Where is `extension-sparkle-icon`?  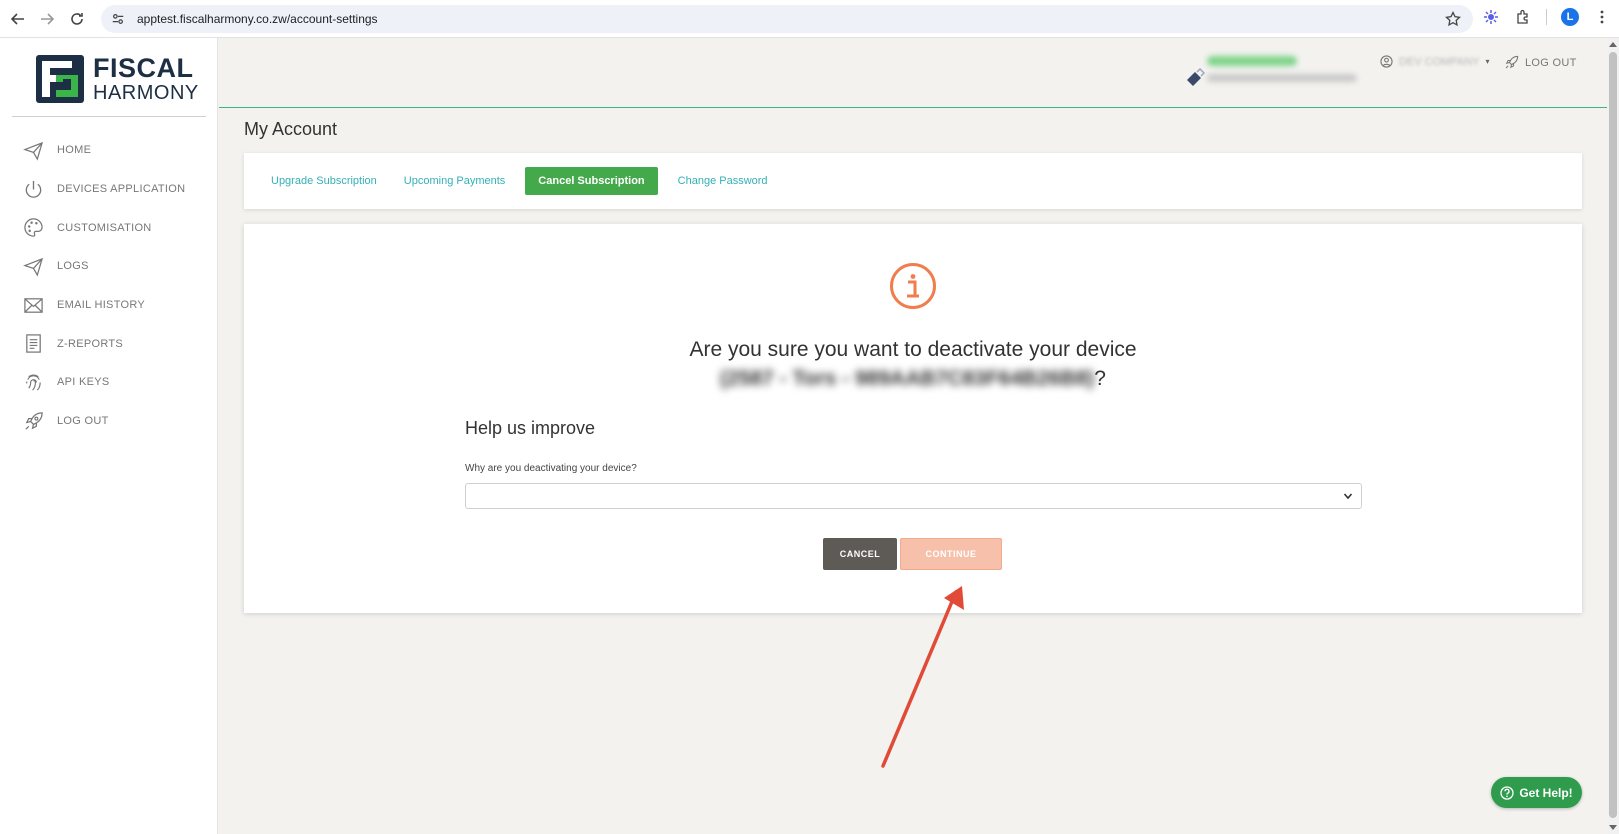 extension-sparkle-icon is located at coordinates (1491, 17).